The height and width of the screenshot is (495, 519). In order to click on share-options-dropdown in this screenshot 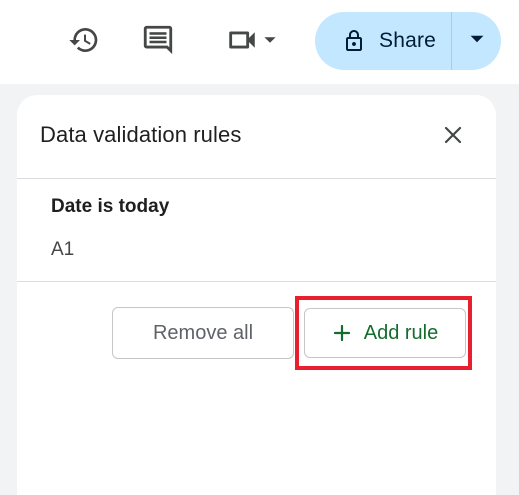, I will do `click(476, 41)`.